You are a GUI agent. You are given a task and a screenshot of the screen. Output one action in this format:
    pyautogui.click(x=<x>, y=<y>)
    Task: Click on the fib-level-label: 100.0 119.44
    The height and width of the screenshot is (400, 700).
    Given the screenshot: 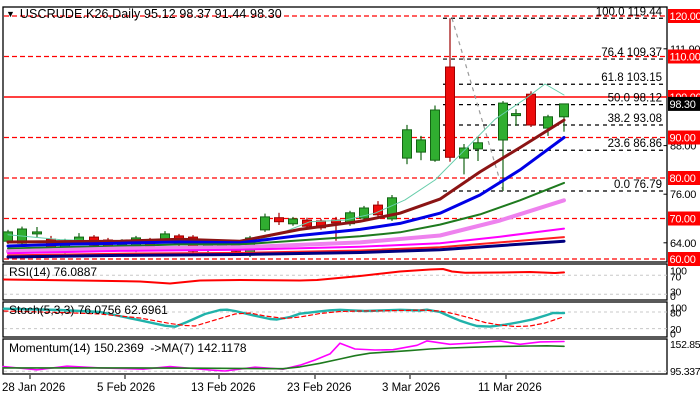 What is the action you would take?
    pyautogui.click(x=629, y=12)
    